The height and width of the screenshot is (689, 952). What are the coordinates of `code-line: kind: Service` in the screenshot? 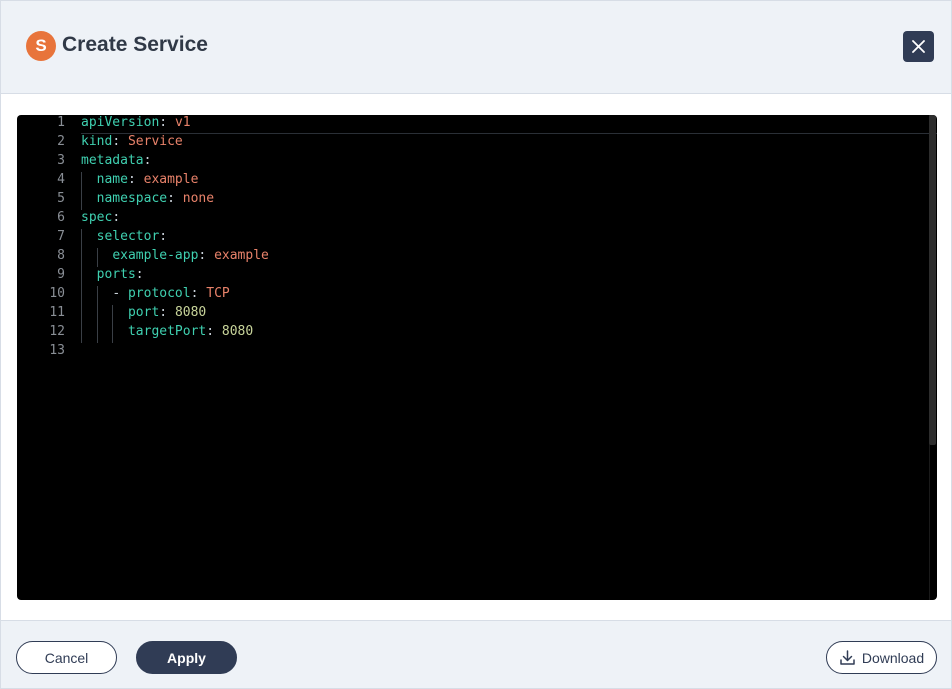 It's located at (501, 143).